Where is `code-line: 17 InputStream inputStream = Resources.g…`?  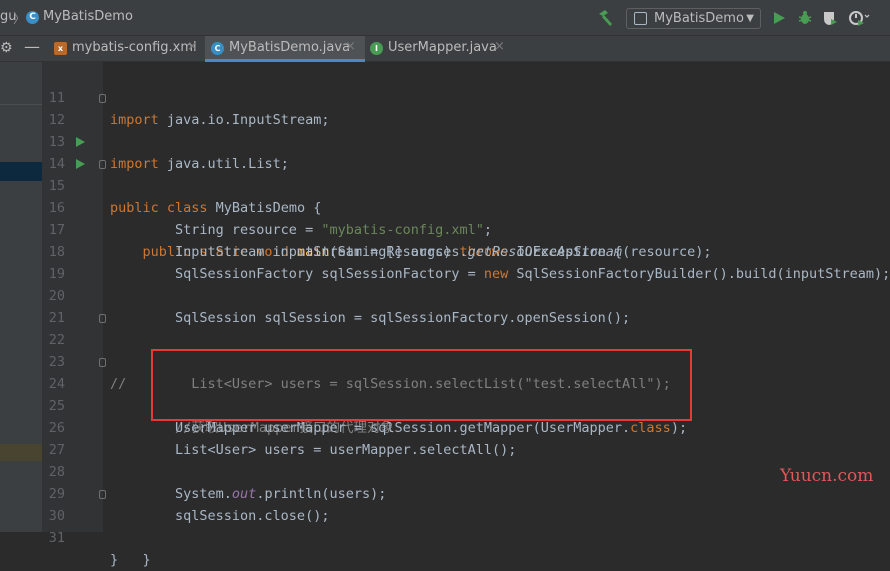 code-line: 17 InputStream inputStream = Resources.g… is located at coordinates (445, 228).